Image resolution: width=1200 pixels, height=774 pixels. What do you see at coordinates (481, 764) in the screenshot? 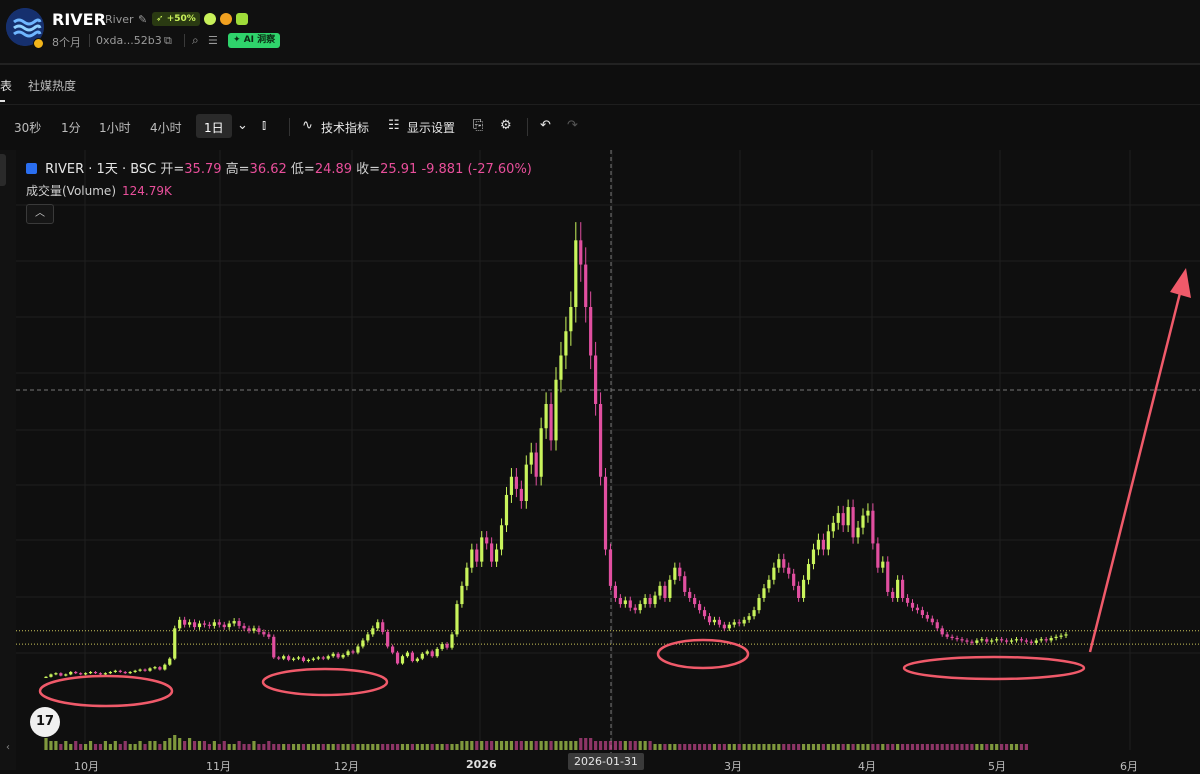
I see `x-axis-label: 2026` at bounding box center [481, 764].